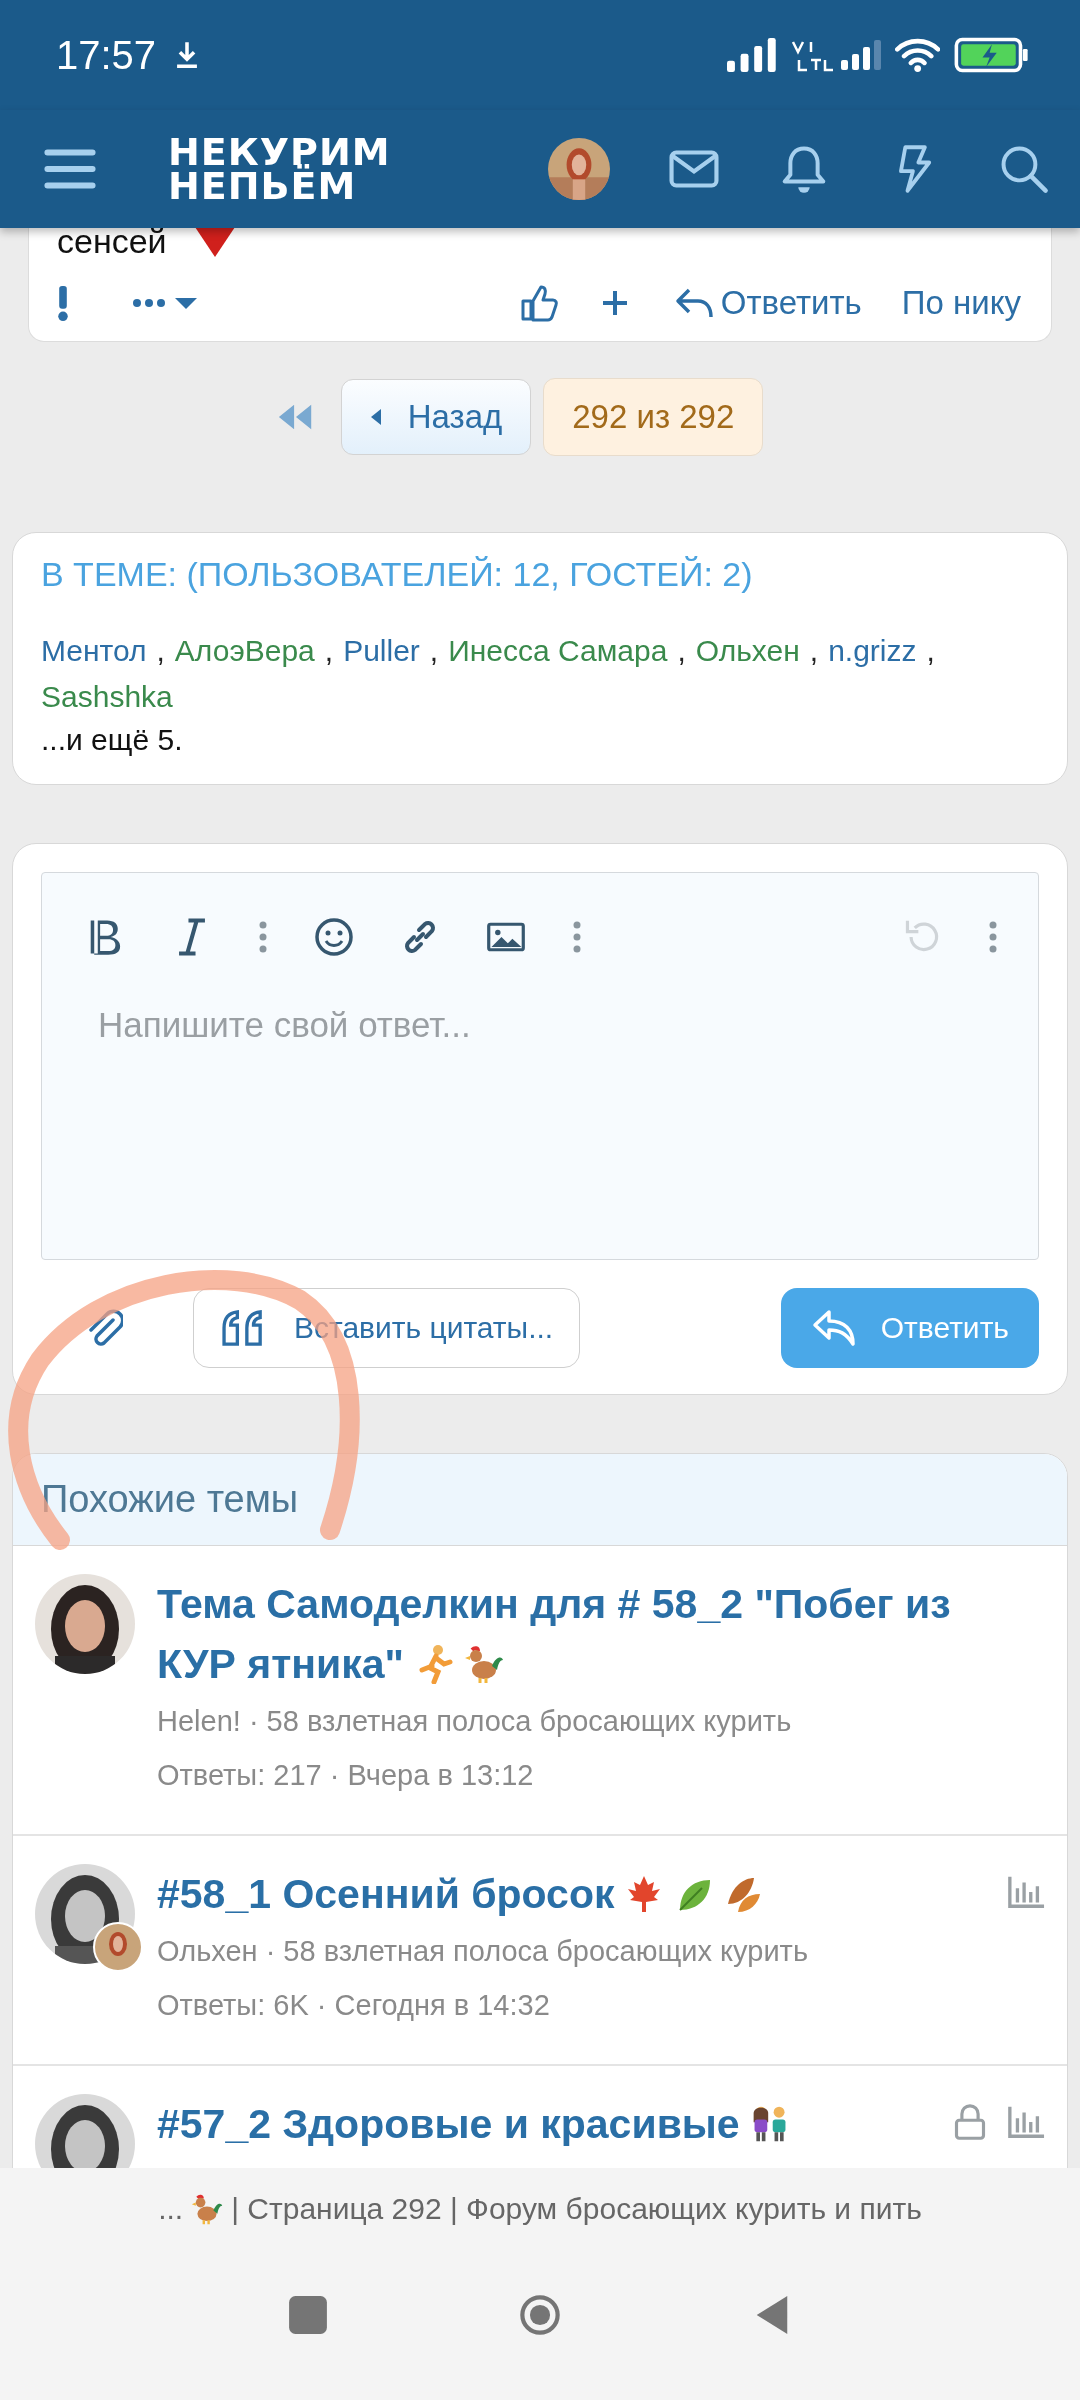  What do you see at coordinates (63, 303) in the screenshot?
I see `report-icon` at bounding box center [63, 303].